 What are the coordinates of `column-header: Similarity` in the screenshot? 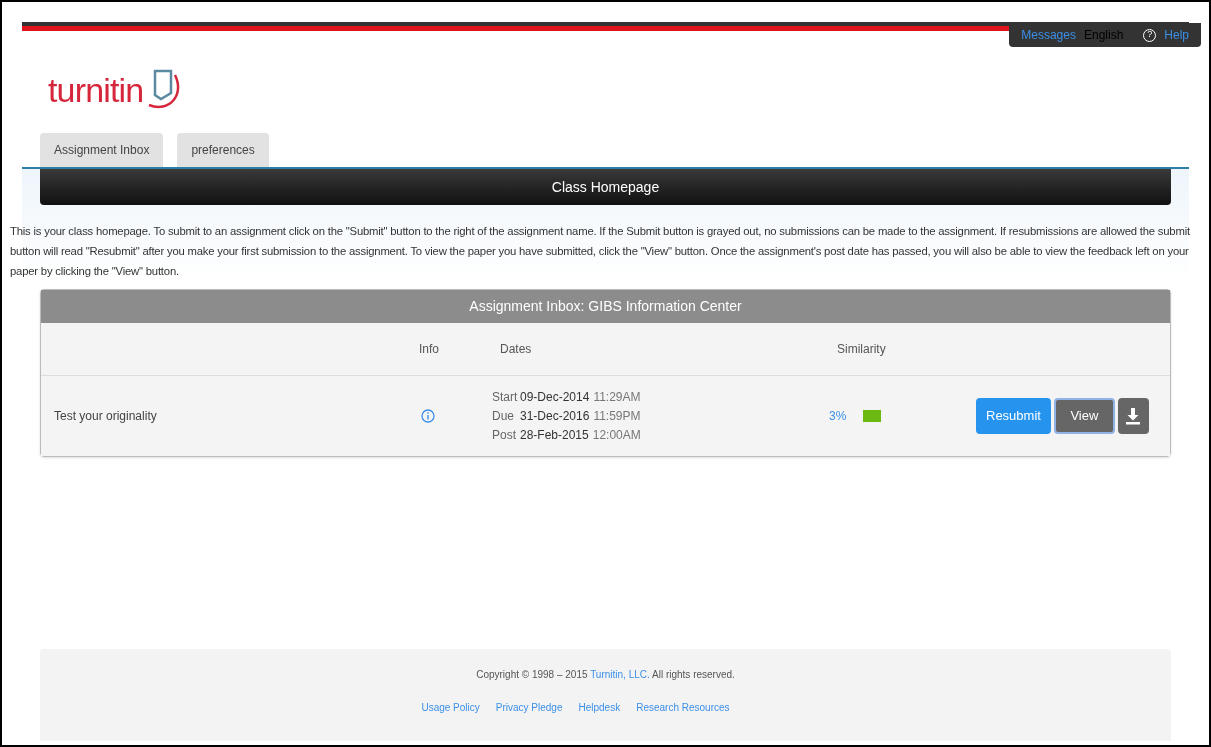 It's located at (861, 349).